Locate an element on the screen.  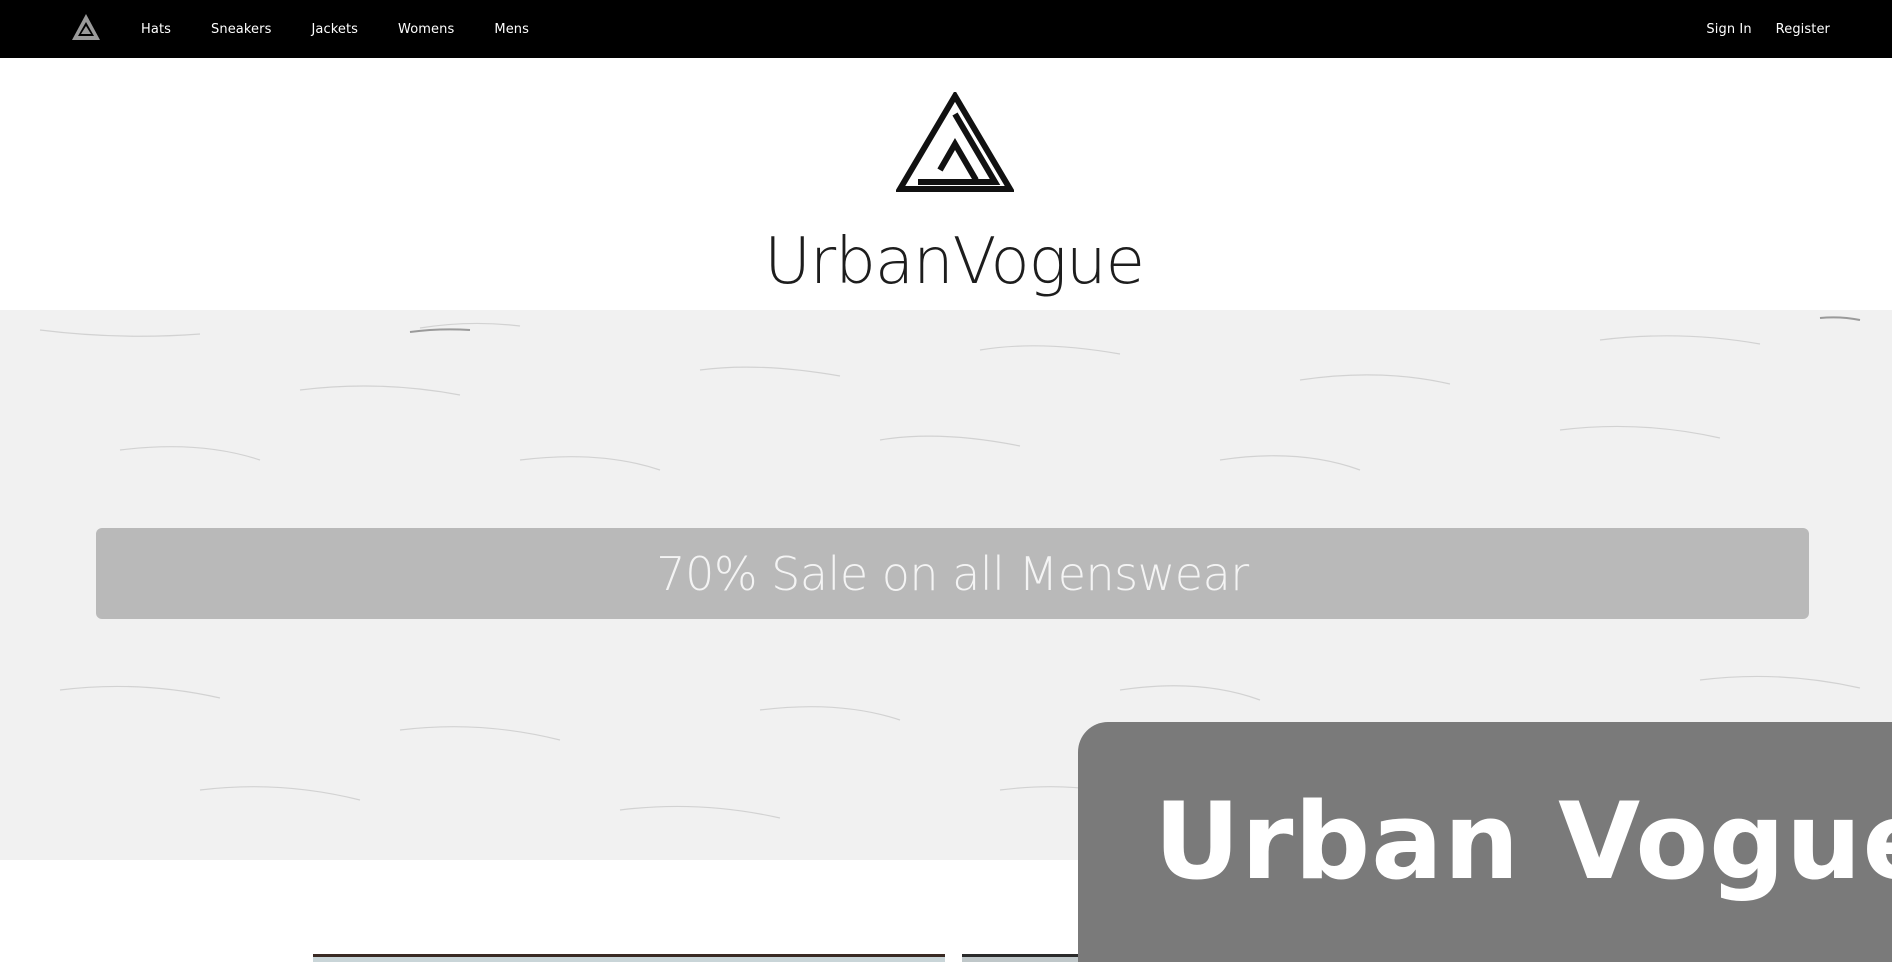
sign-in-link: Sign In is located at coordinates (1728, 29).